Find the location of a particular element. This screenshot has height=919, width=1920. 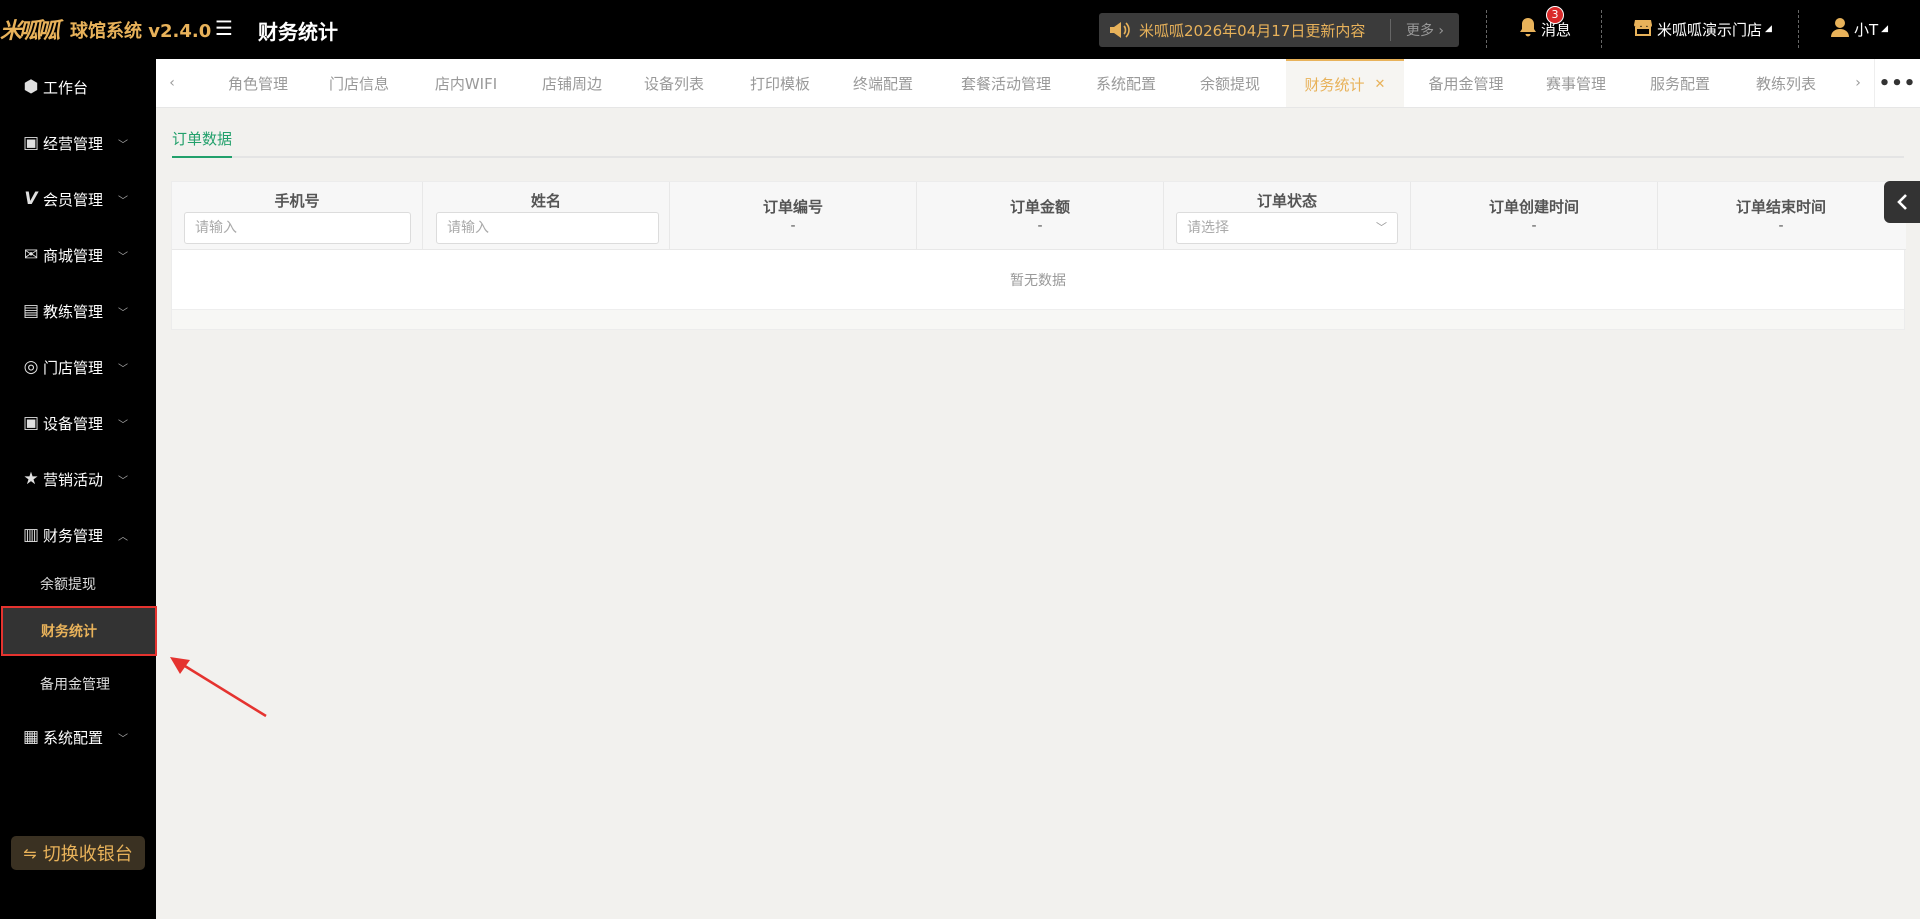

column-phone: 手机号 is located at coordinates (297, 216).